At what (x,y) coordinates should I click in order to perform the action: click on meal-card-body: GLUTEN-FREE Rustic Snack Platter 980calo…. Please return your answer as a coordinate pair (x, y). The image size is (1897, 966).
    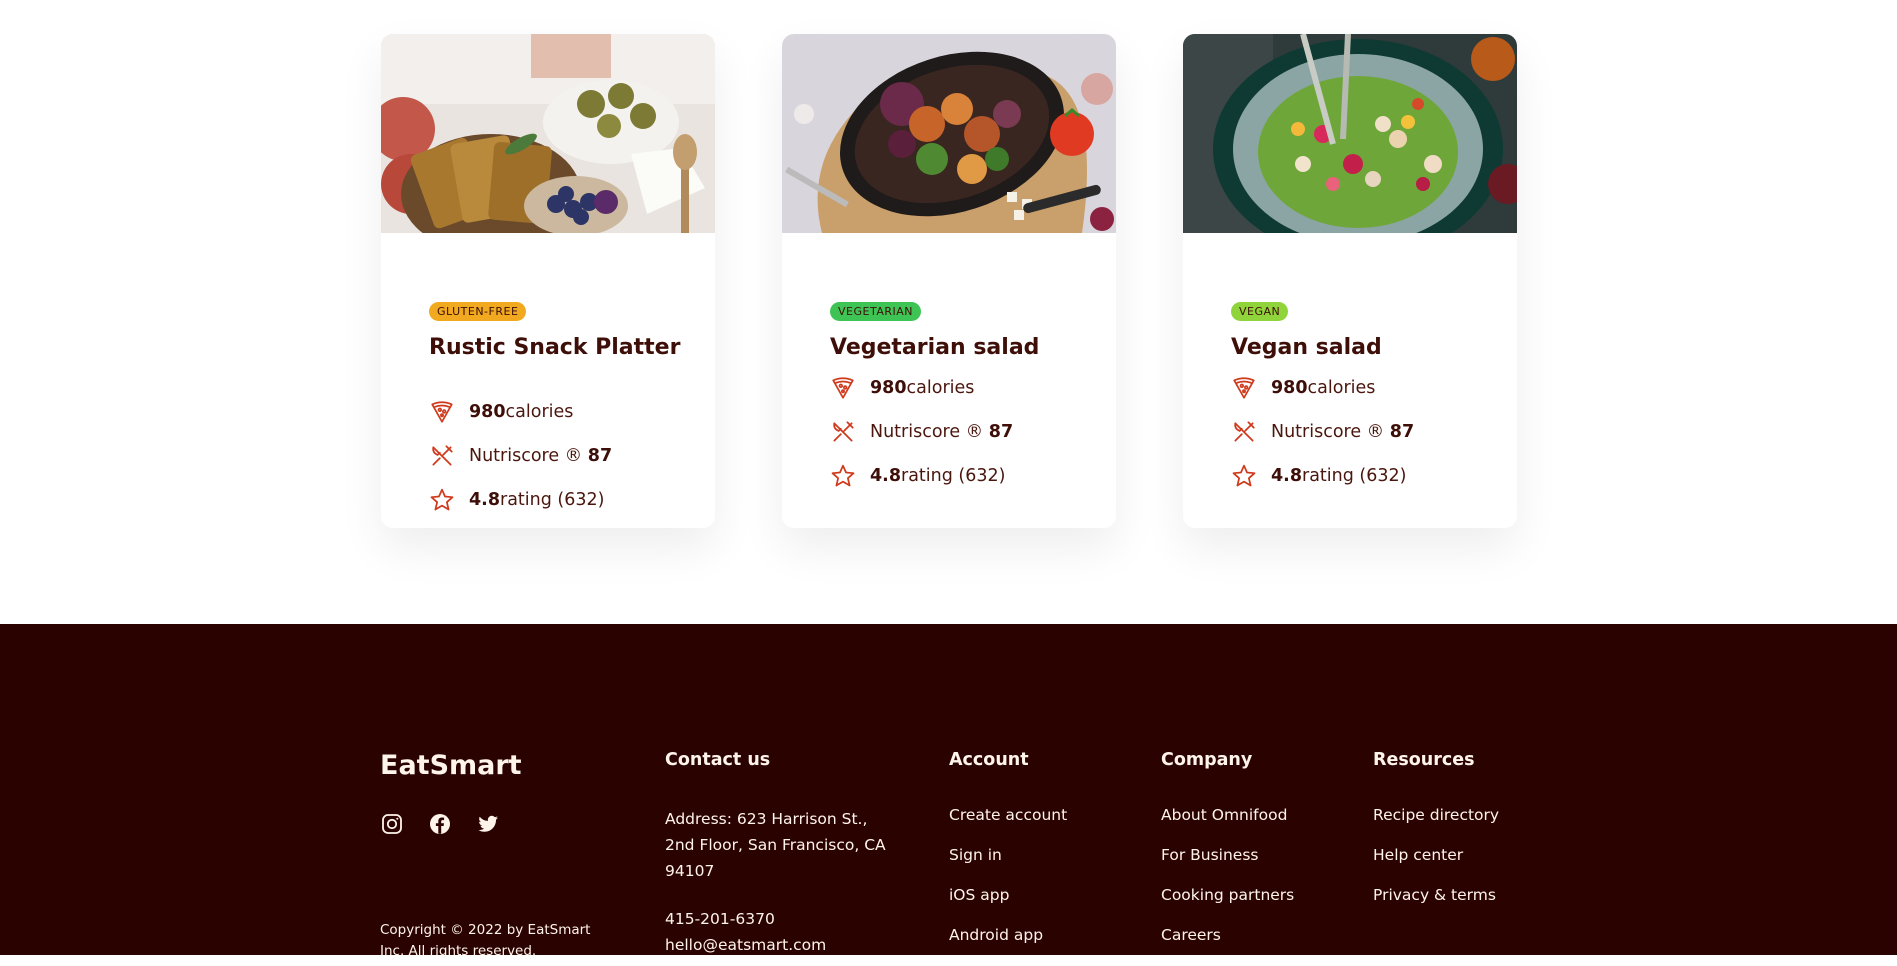
    Looking at the image, I should click on (548, 380).